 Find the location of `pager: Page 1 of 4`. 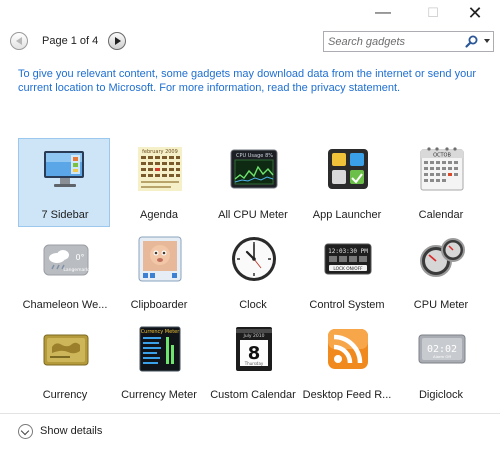

pager: Page 1 of 4 is located at coordinates (69, 42).